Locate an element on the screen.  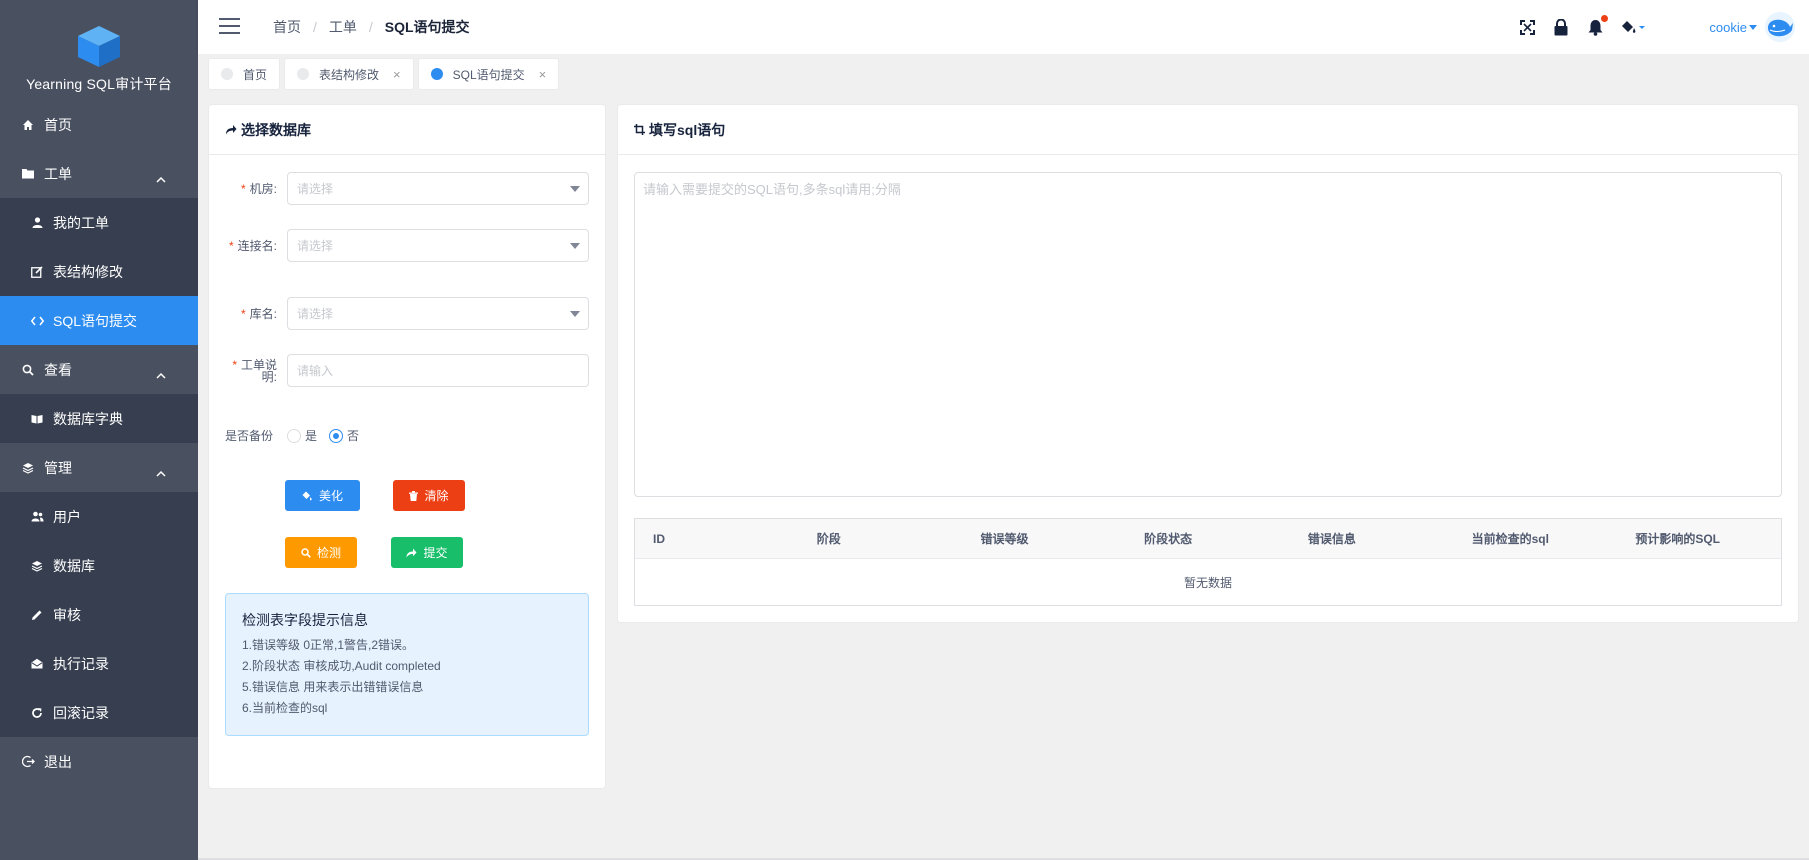
clear-button: 清除 is located at coordinates (429, 495).